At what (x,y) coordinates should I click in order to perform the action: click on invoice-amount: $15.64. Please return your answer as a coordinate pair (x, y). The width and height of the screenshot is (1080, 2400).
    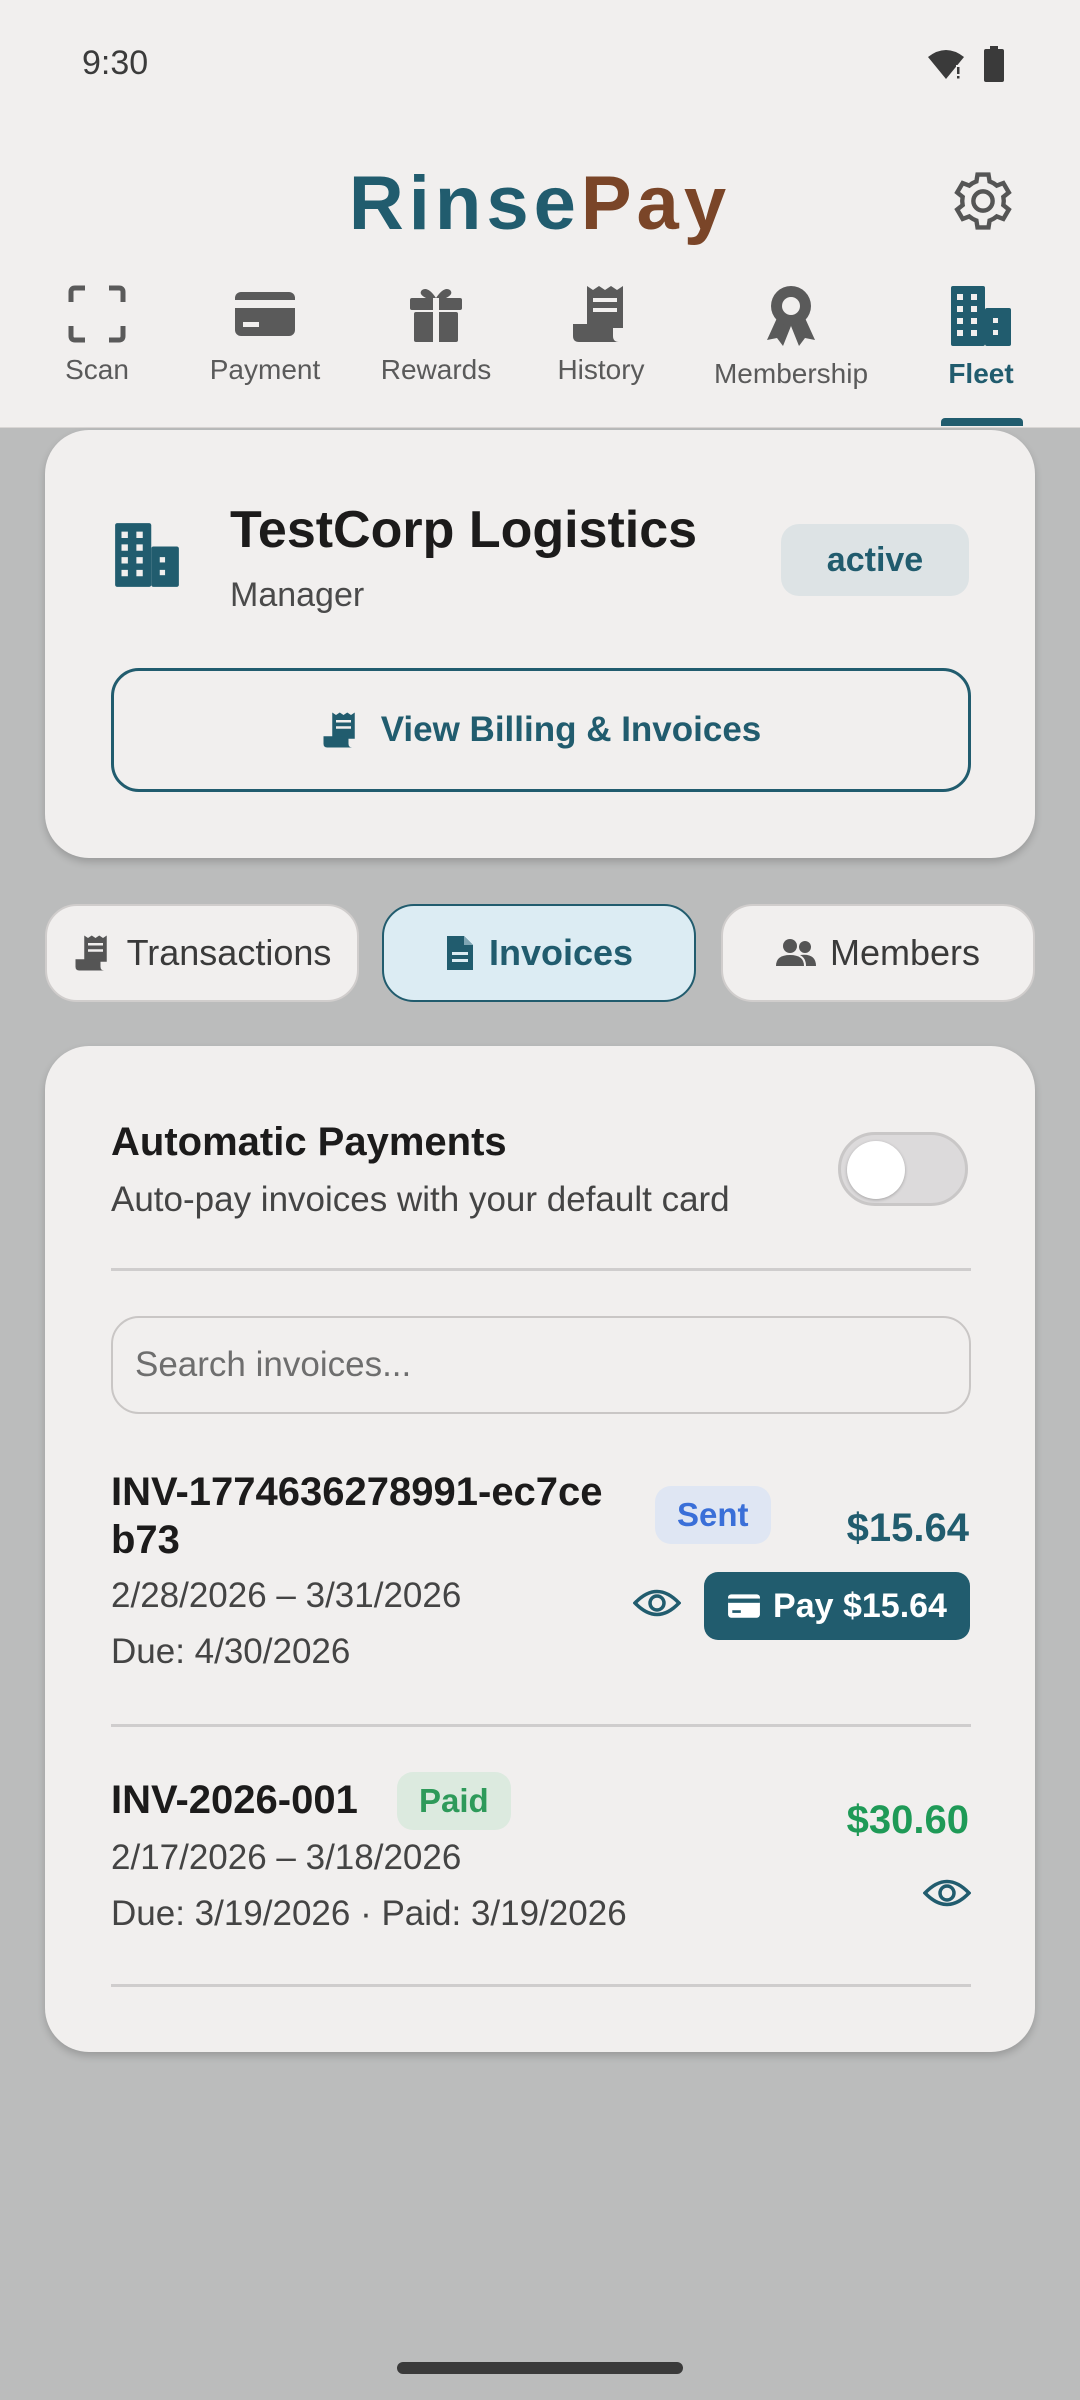
    Looking at the image, I should click on (907, 1528).